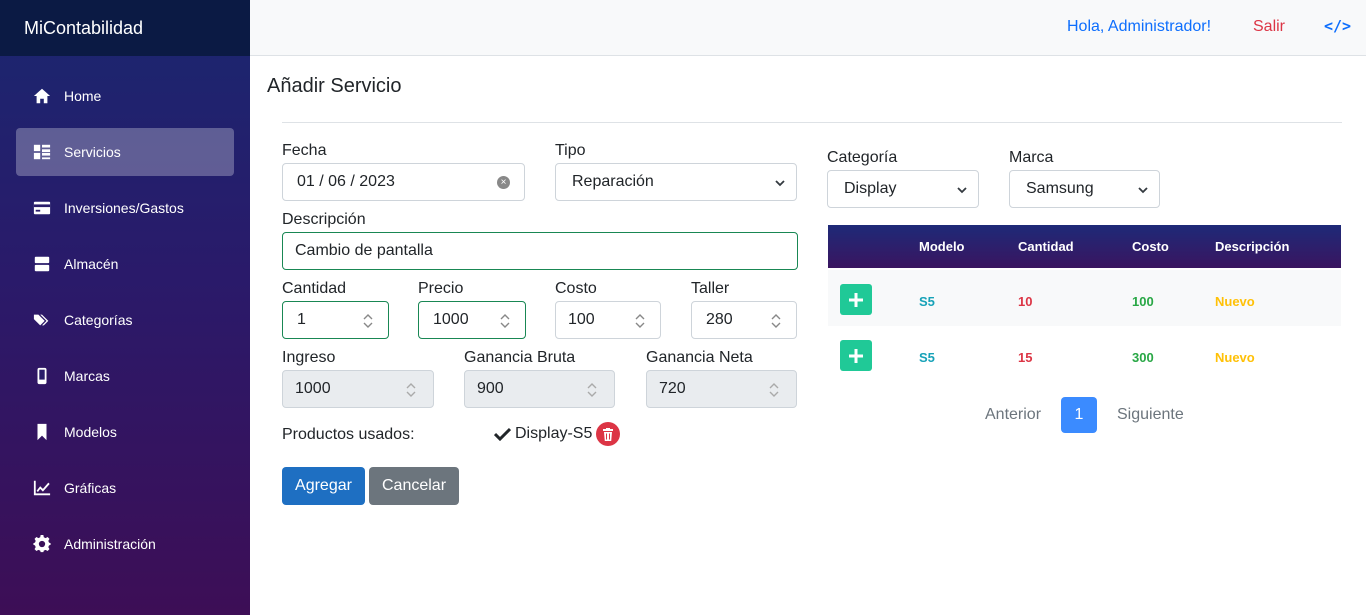 The width and height of the screenshot is (1366, 615). What do you see at coordinates (90, 488) in the screenshot?
I see `sidebar-item-label: Gráficas` at bounding box center [90, 488].